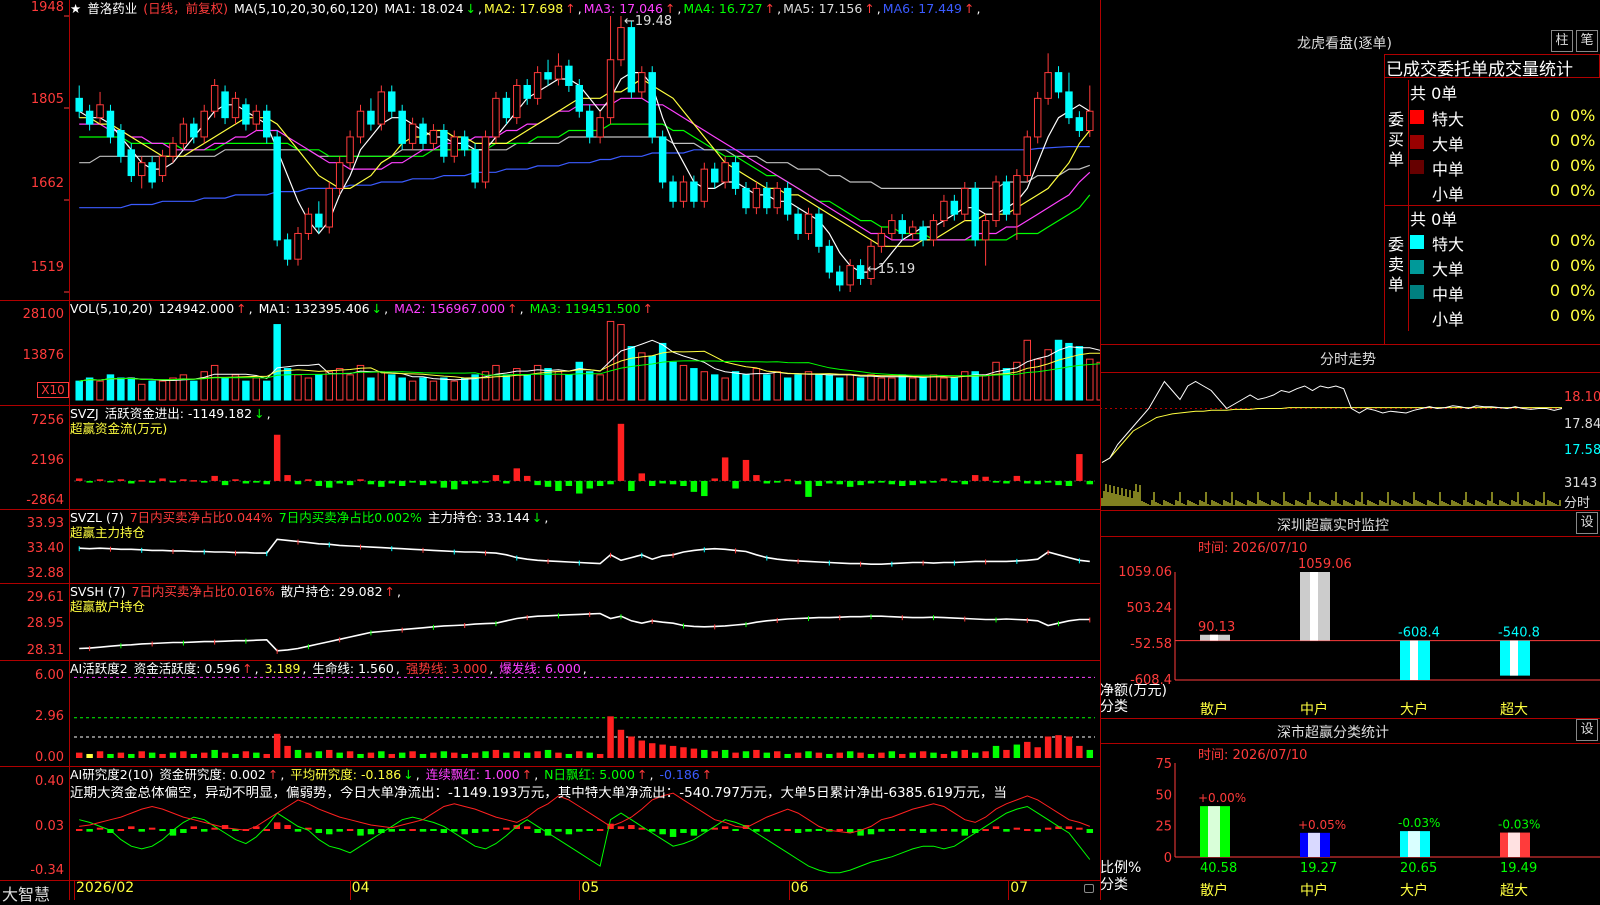 This screenshot has height=905, width=1600. I want to click on intraday-title: 分时走势, so click(1348, 360).